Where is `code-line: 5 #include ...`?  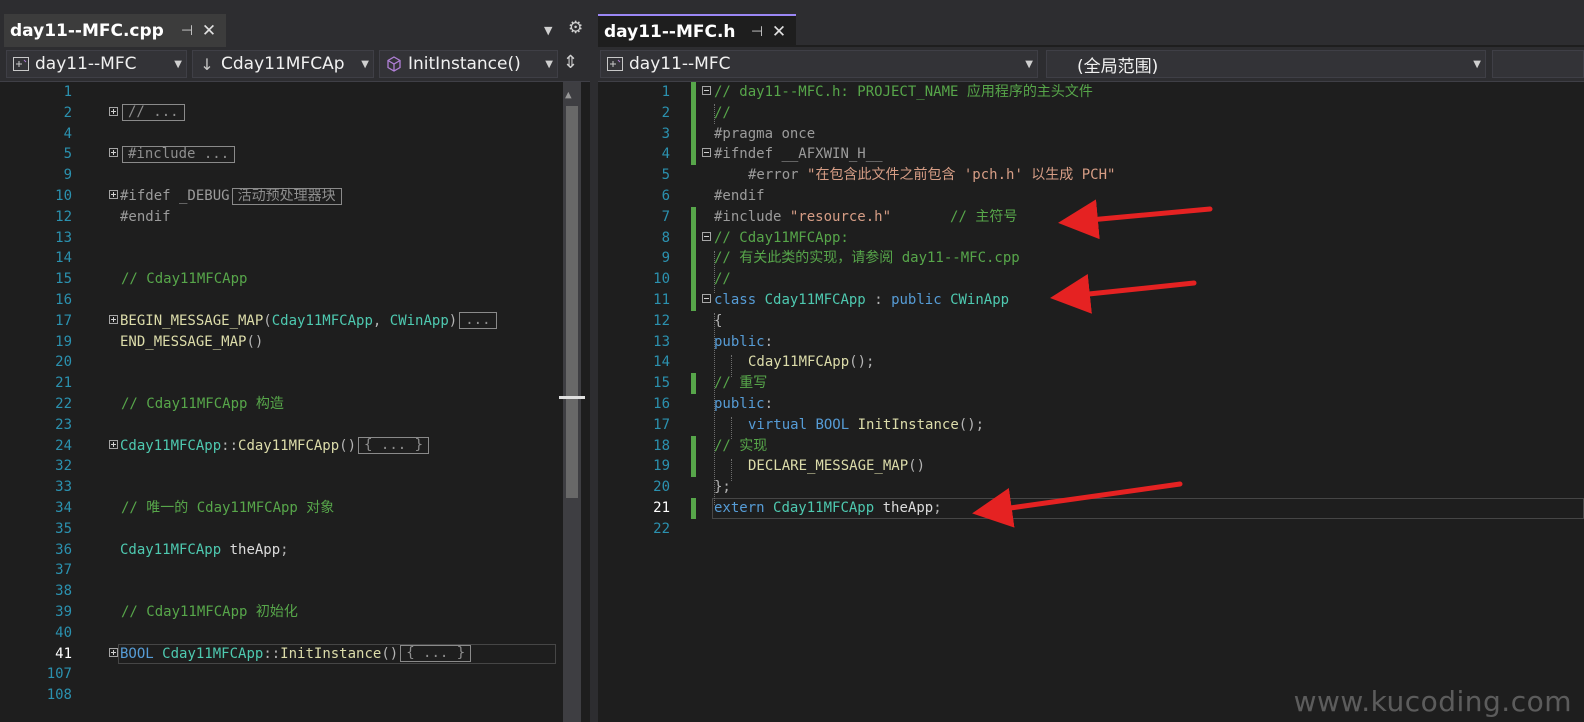
code-line: 5 #include ... is located at coordinates (295, 154).